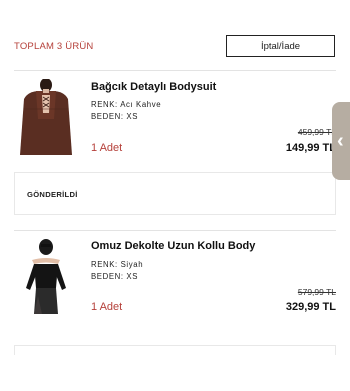  I want to click on product-name: Bağcık Detaylı Bodysuit, so click(154, 87).